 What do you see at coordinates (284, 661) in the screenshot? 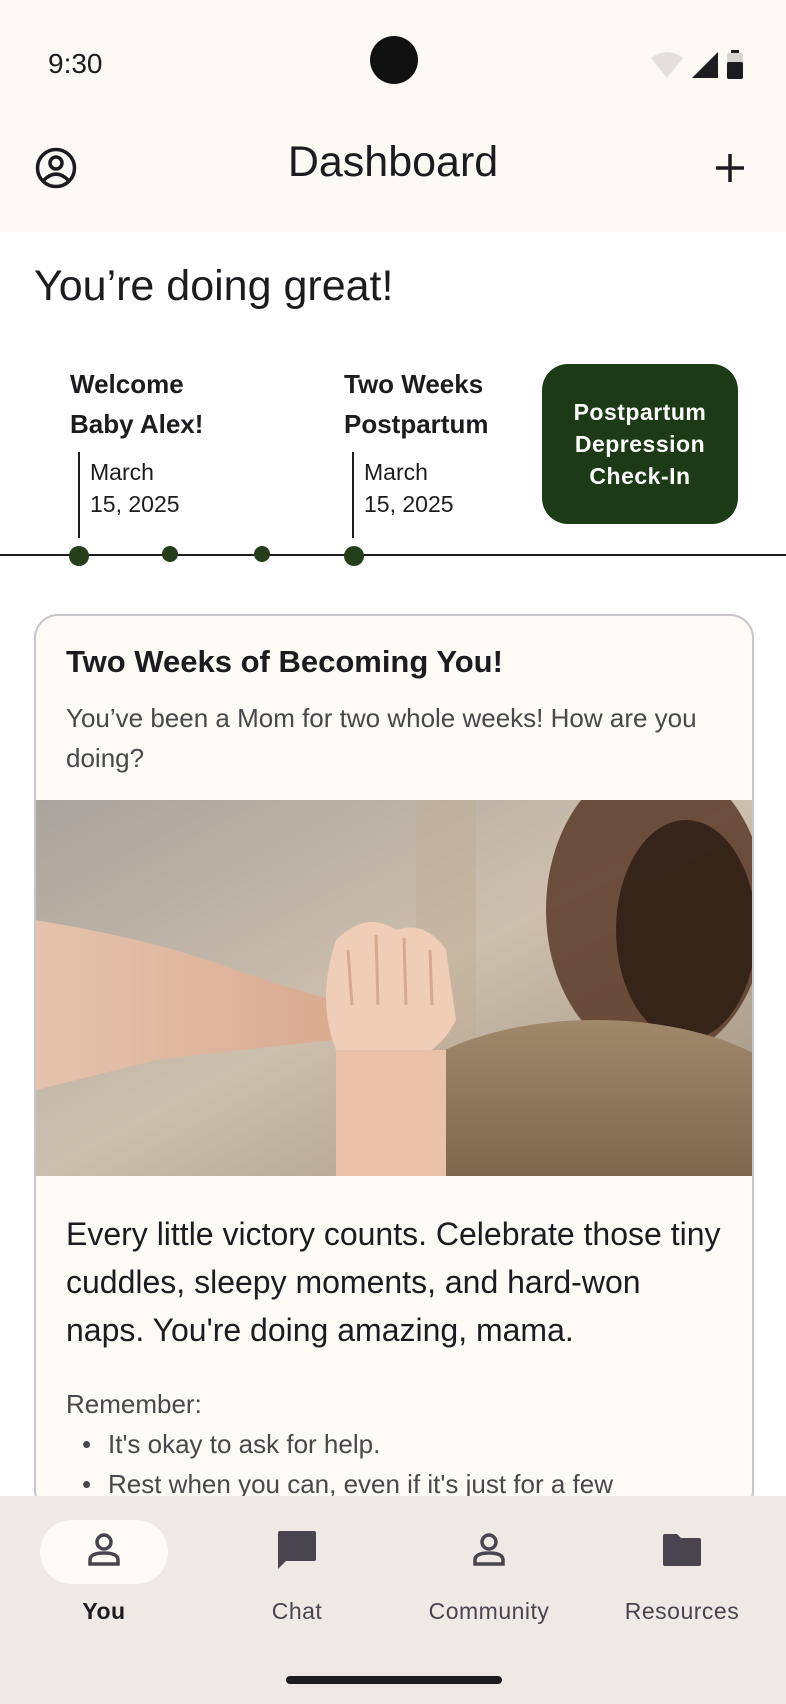
I see `card-title: Two Weeks of Becoming You!` at bounding box center [284, 661].